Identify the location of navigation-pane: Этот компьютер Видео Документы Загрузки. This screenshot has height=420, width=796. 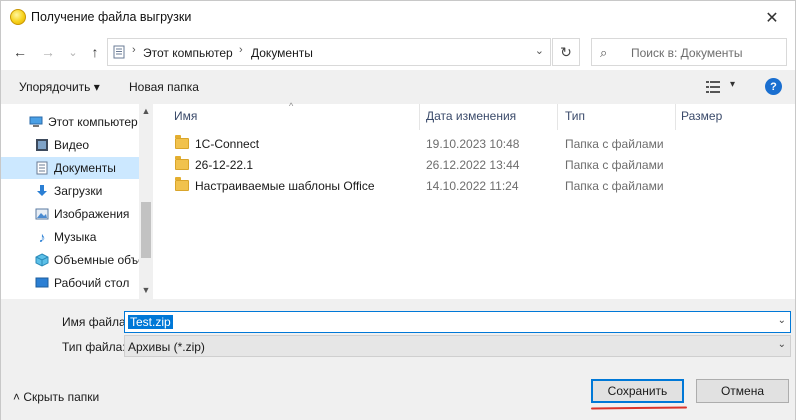
(78, 201).